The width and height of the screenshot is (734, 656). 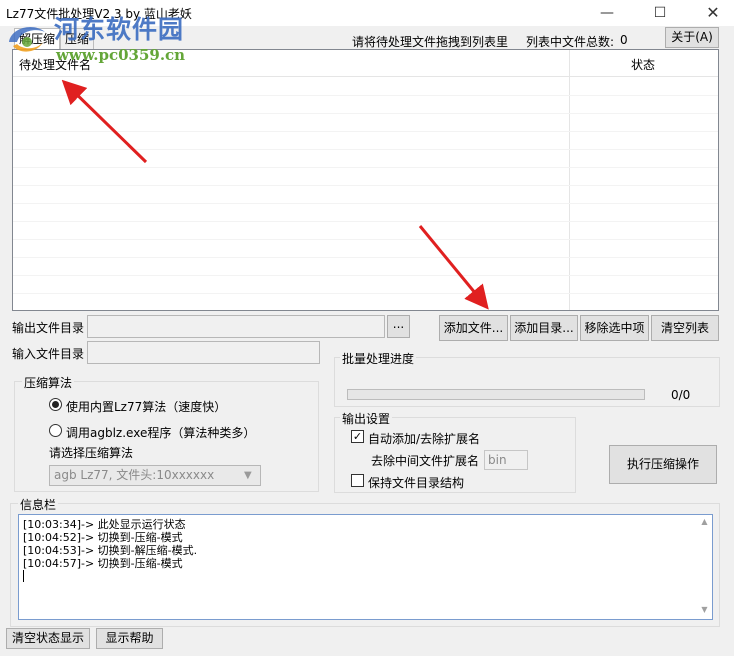 I want to click on log-scrollbar: ▲ ▼, so click(x=704, y=567).